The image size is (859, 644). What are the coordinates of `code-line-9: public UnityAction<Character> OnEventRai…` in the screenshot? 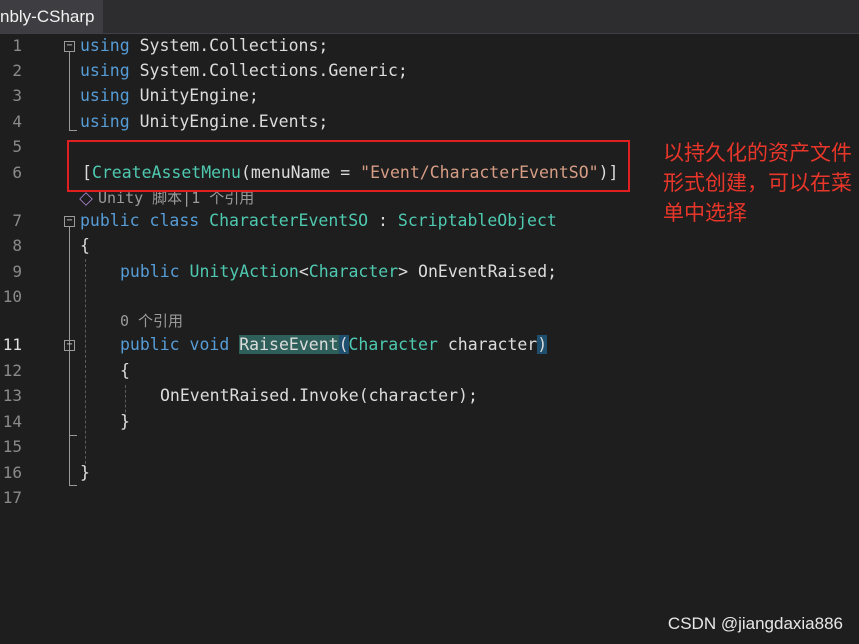 It's located at (338, 272).